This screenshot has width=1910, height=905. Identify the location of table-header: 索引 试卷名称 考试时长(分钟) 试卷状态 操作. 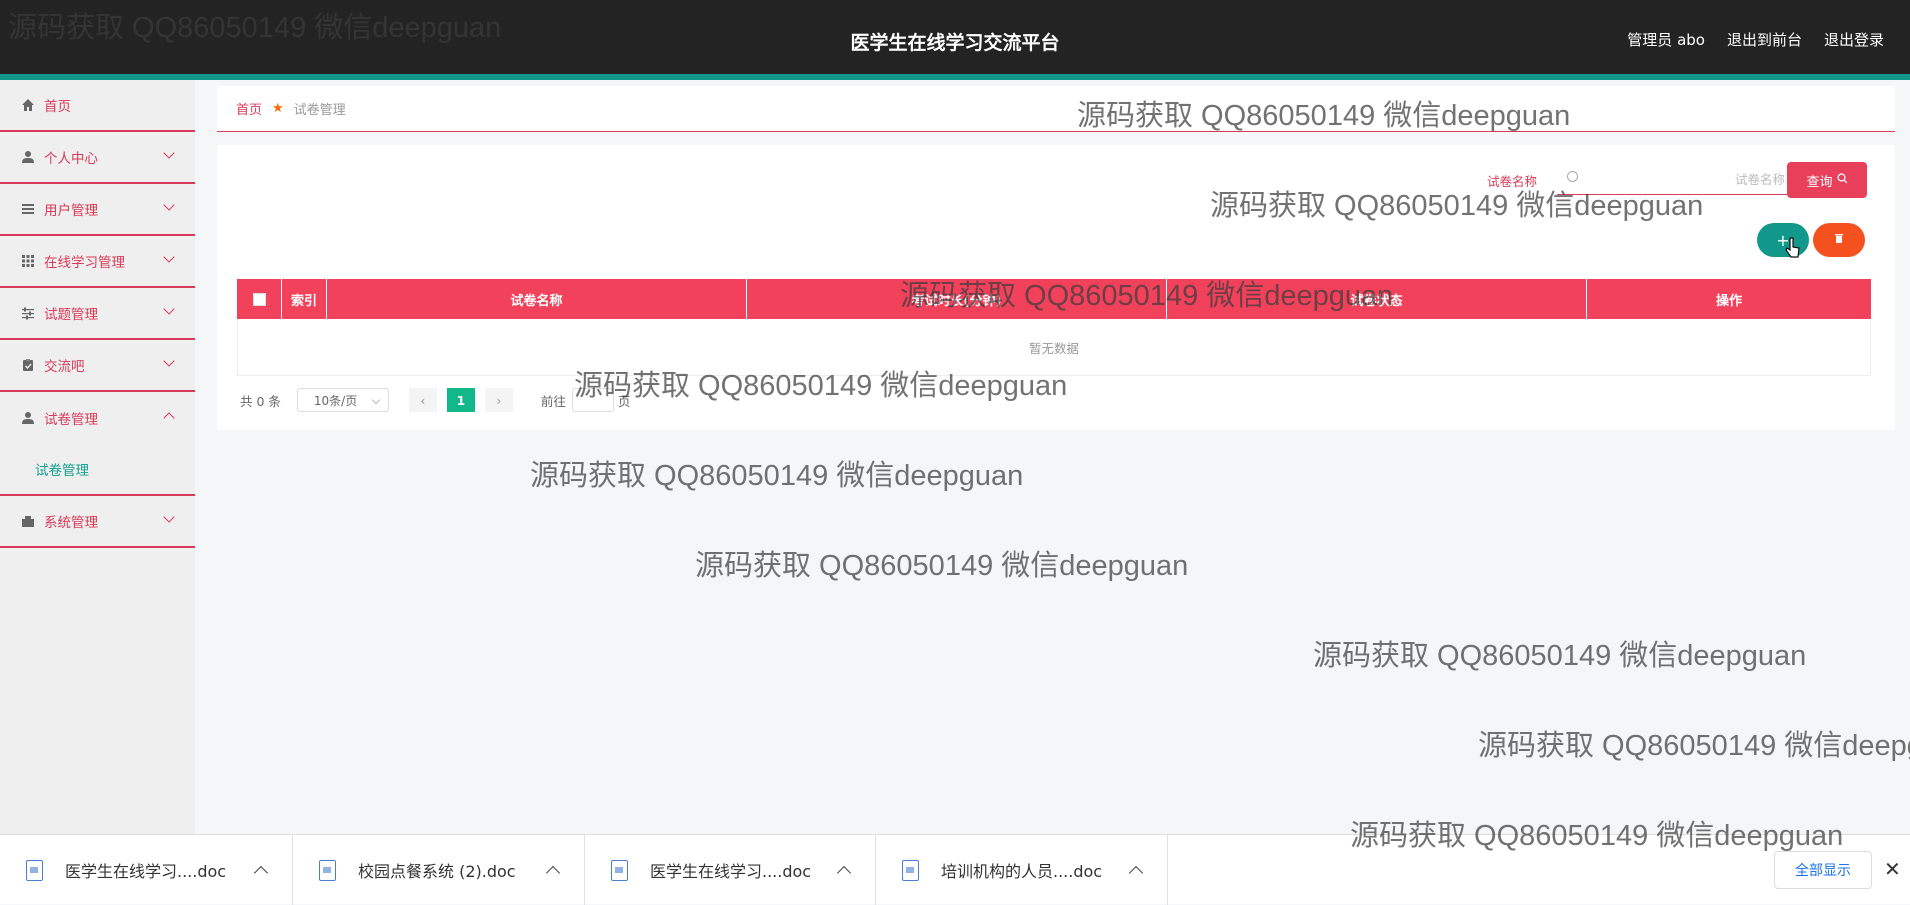
(1054, 299).